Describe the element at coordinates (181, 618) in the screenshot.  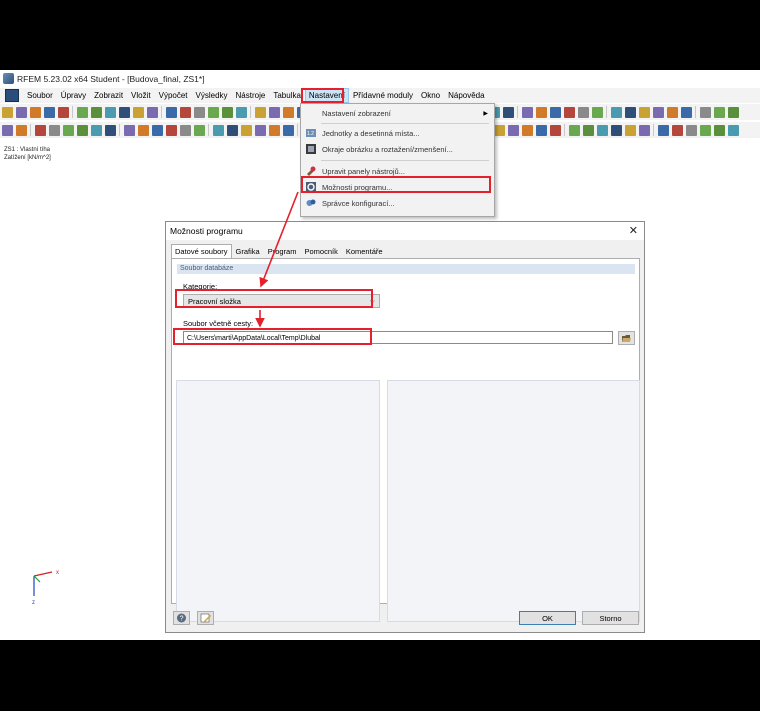
I see `help-button: ?` at that location.